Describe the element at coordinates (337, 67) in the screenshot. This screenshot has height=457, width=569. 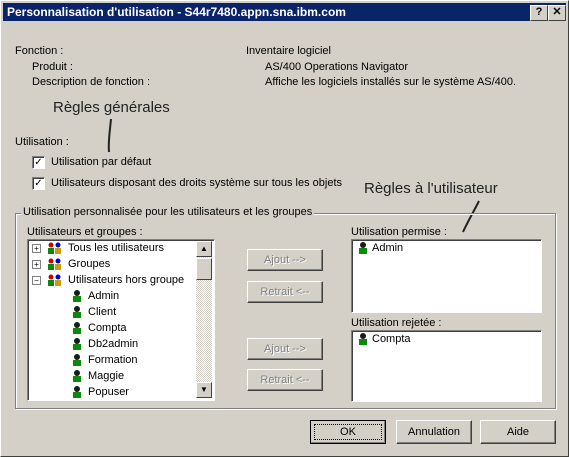
I see `produit-value: AS/400 Operations Navigator` at that location.